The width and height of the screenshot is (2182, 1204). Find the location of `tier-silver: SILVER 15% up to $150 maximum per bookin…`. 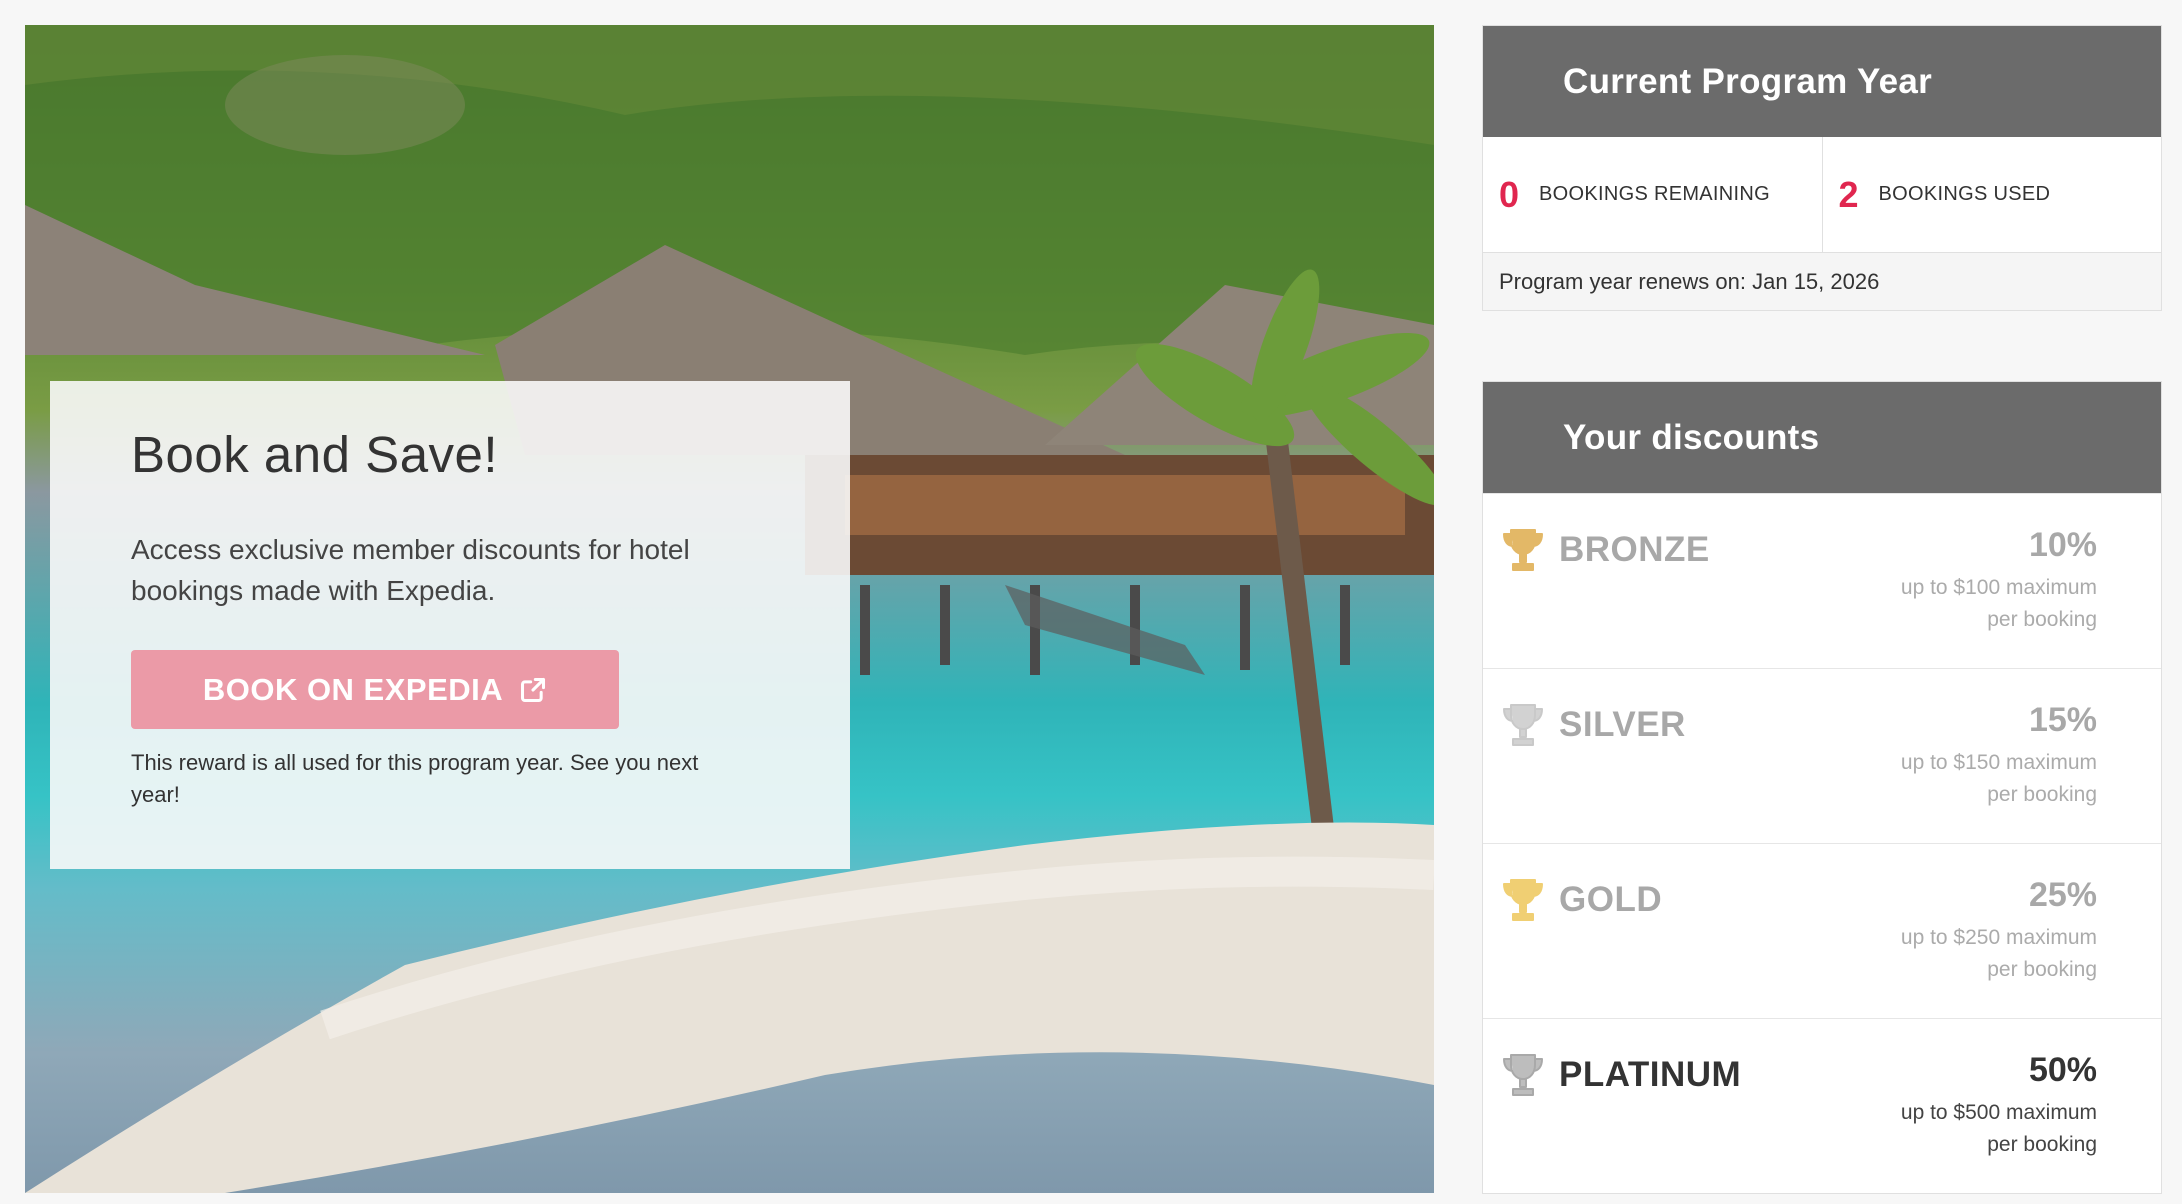

tier-silver: SILVER 15% up to $150 maximum per bookin… is located at coordinates (1822, 755).